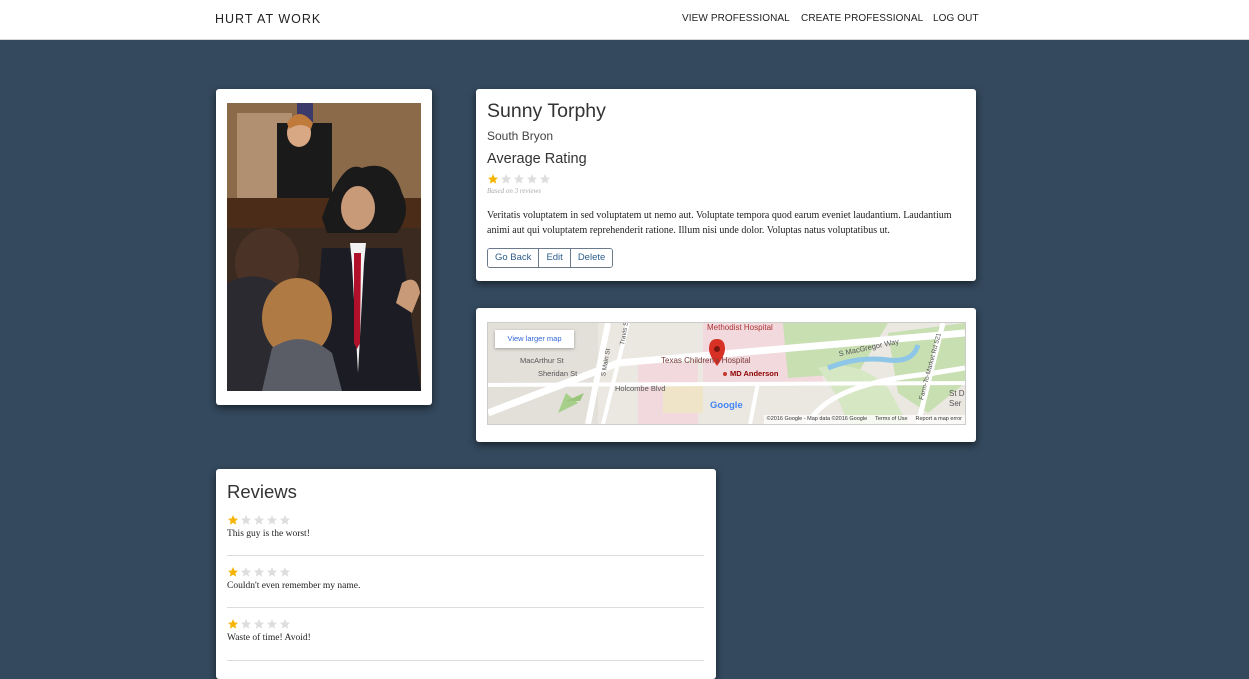  What do you see at coordinates (726, 405) in the screenshot?
I see `google-logo: Google` at bounding box center [726, 405].